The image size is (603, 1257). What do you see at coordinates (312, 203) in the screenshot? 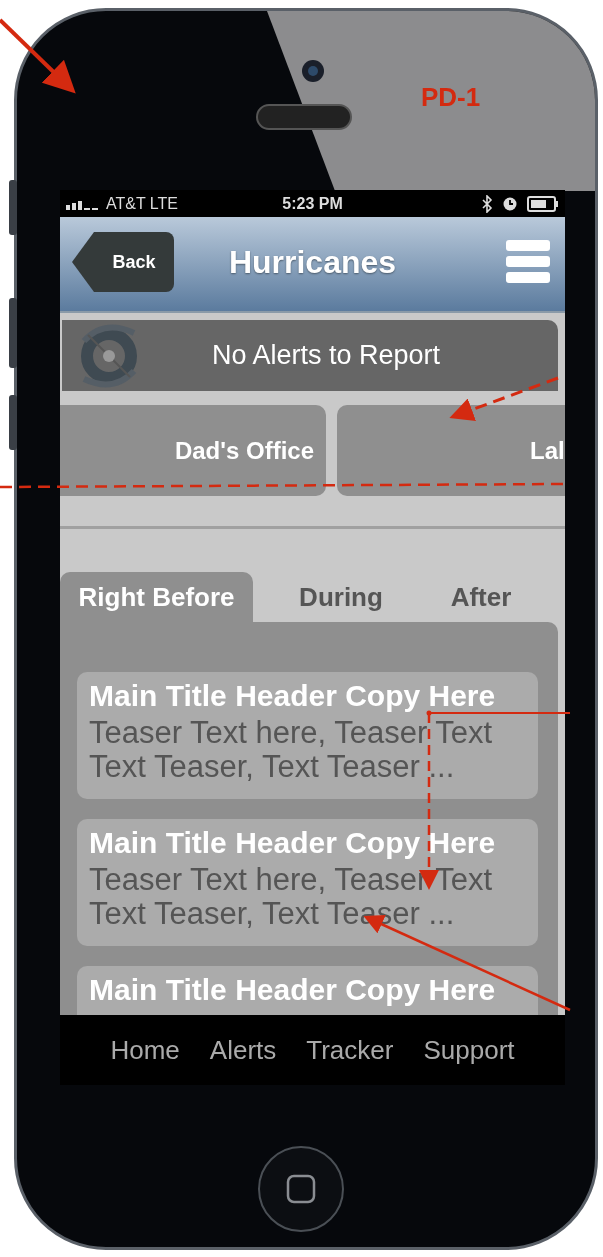
I see `clock-time: 5:23 PM` at bounding box center [312, 203].